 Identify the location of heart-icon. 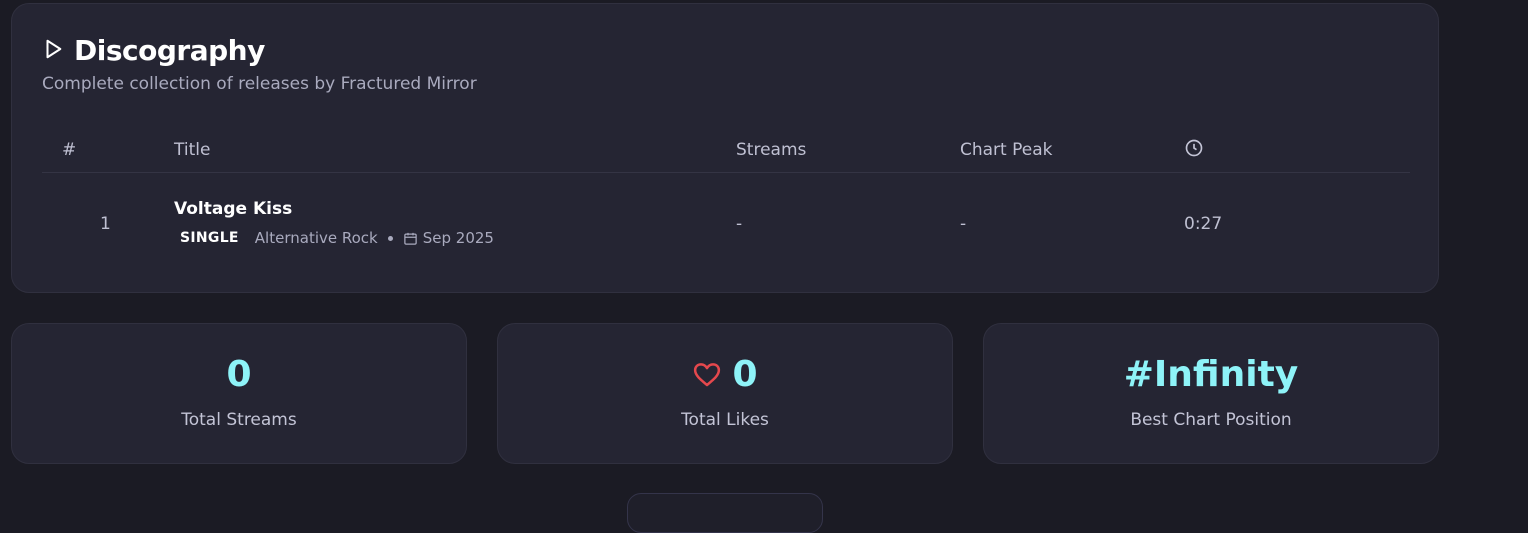
(707, 374).